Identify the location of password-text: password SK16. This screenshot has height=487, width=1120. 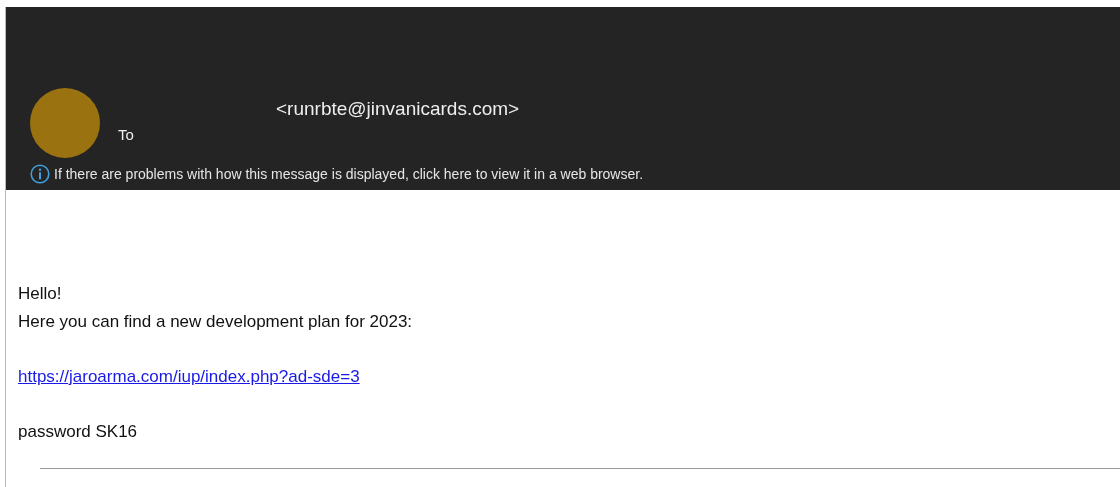
(78, 432).